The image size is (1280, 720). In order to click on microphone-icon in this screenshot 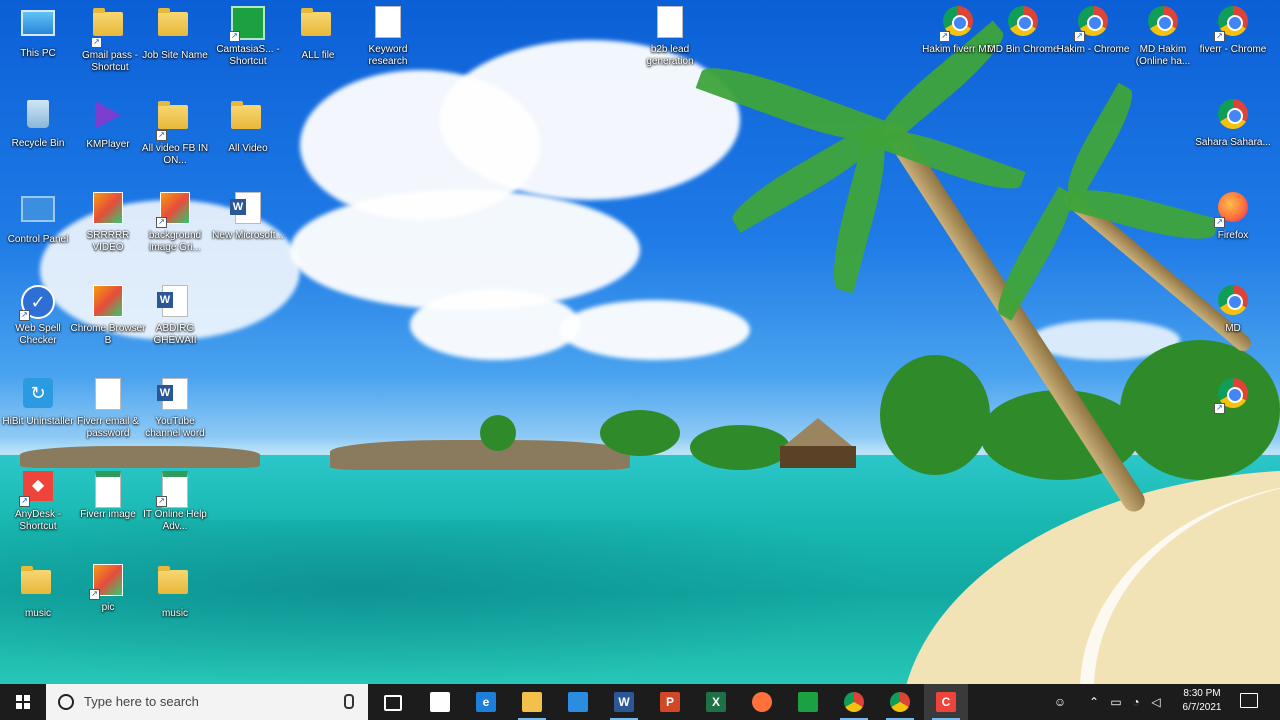, I will do `click(349, 701)`.